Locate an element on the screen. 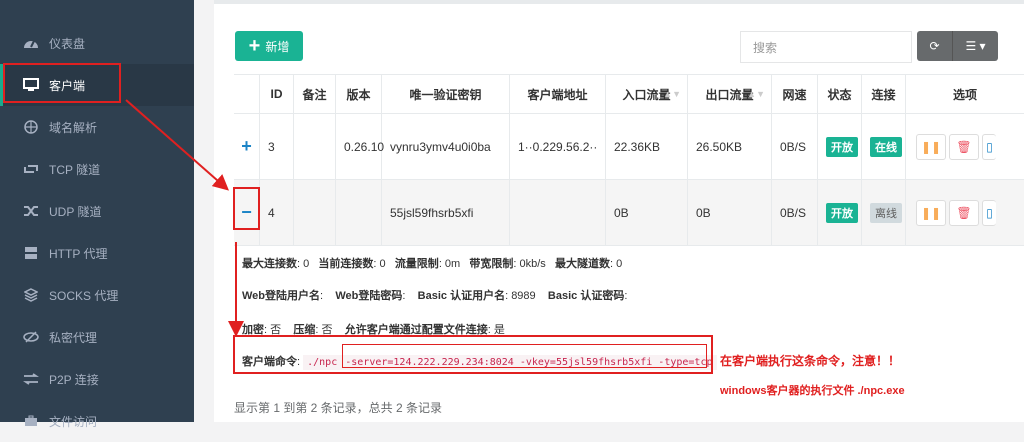 This screenshot has width=1024, height=442. annotation-note-windows: windows客户器的执行文件 ./npc.exe is located at coordinates (812, 391).